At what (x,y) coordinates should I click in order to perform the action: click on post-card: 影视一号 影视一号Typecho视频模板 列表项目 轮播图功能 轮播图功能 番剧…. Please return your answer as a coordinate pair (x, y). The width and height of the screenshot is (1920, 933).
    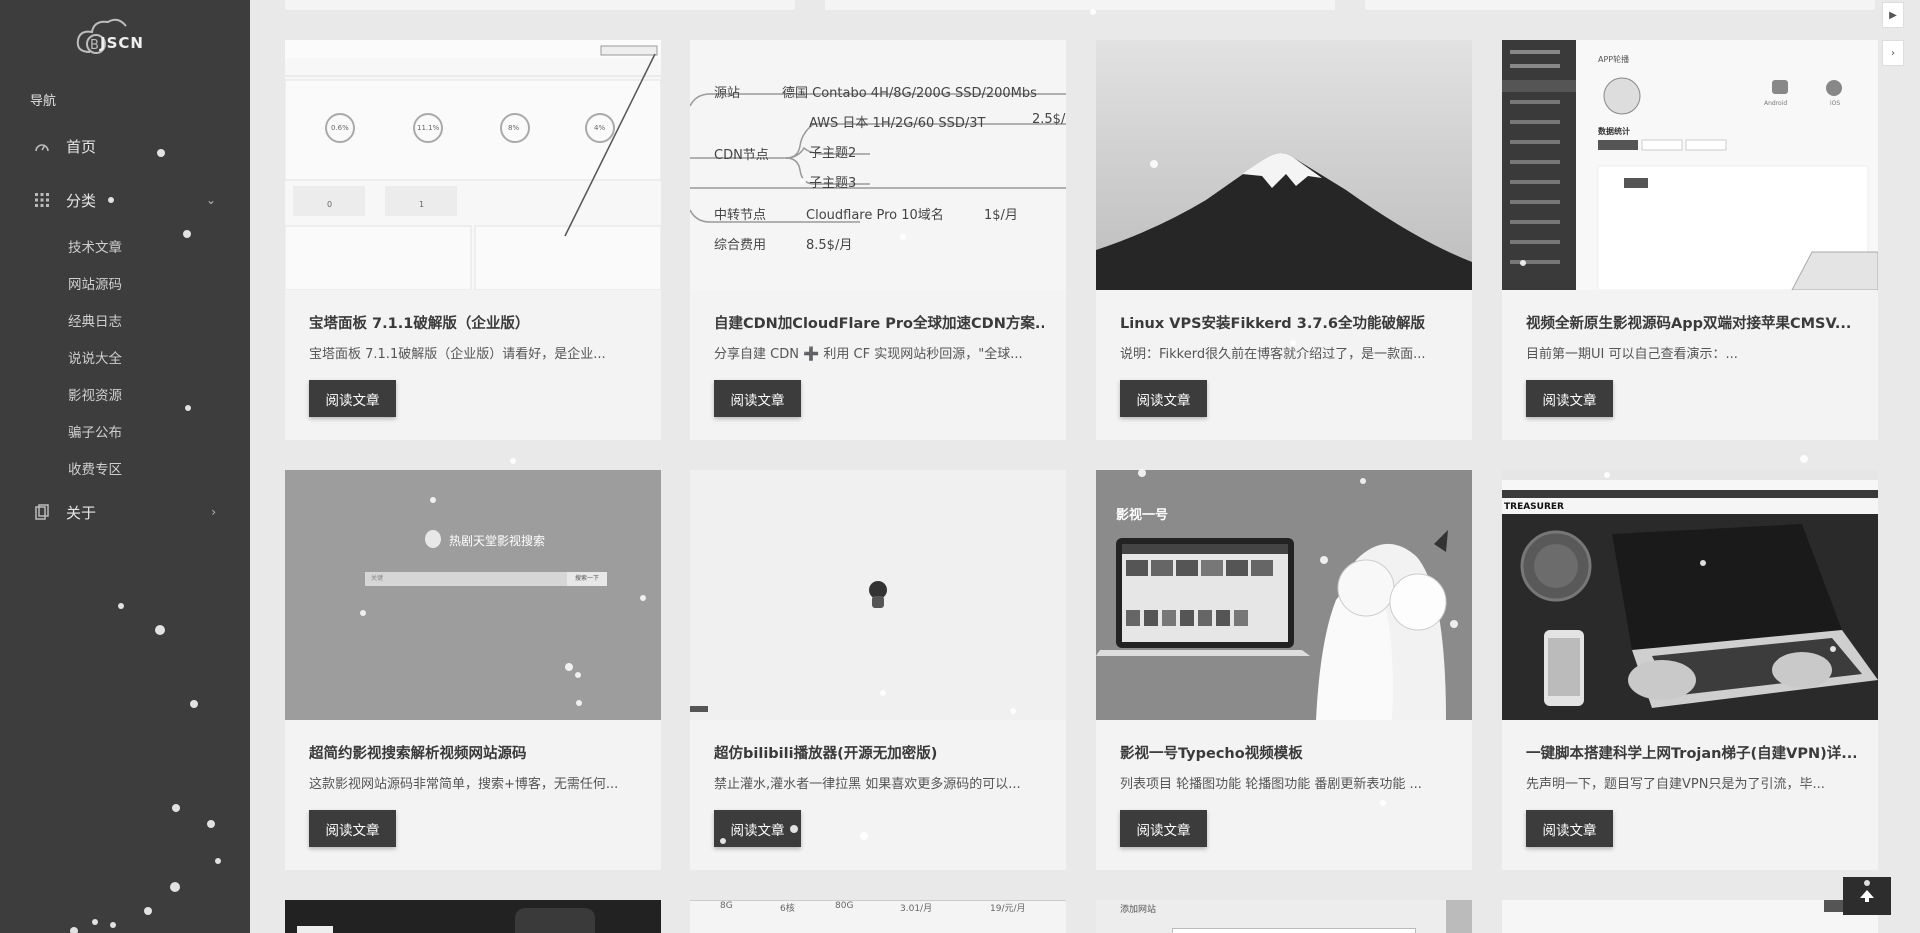
    Looking at the image, I should click on (1284, 670).